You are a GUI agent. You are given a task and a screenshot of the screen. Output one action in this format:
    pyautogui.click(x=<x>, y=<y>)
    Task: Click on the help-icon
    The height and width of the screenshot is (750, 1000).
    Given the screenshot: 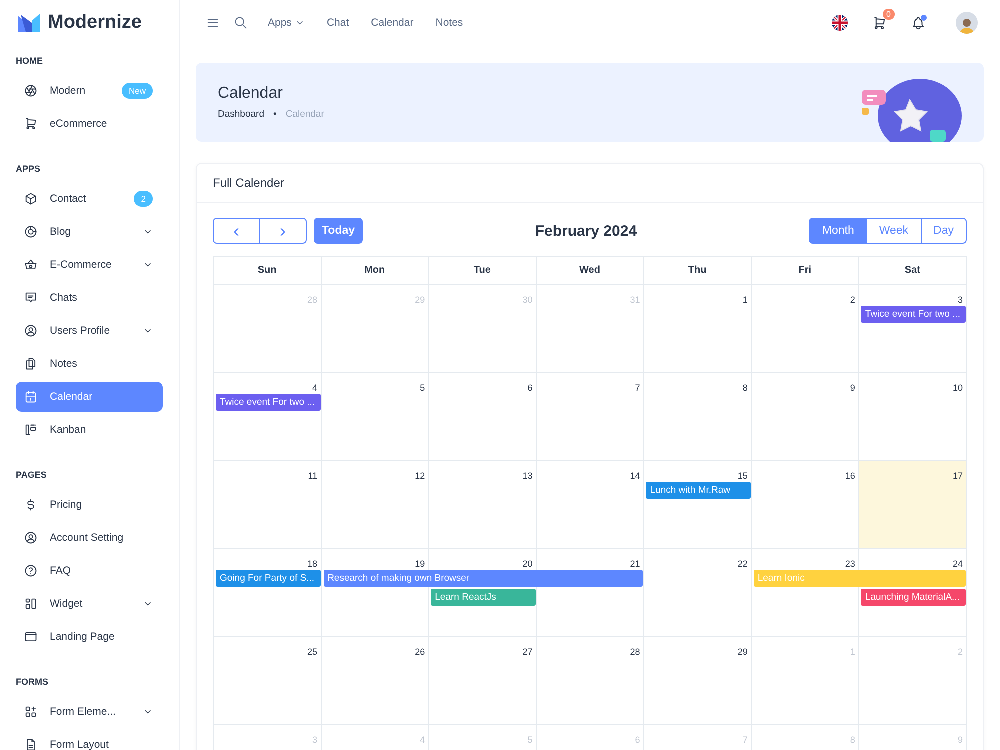 What is the action you would take?
    pyautogui.click(x=31, y=571)
    